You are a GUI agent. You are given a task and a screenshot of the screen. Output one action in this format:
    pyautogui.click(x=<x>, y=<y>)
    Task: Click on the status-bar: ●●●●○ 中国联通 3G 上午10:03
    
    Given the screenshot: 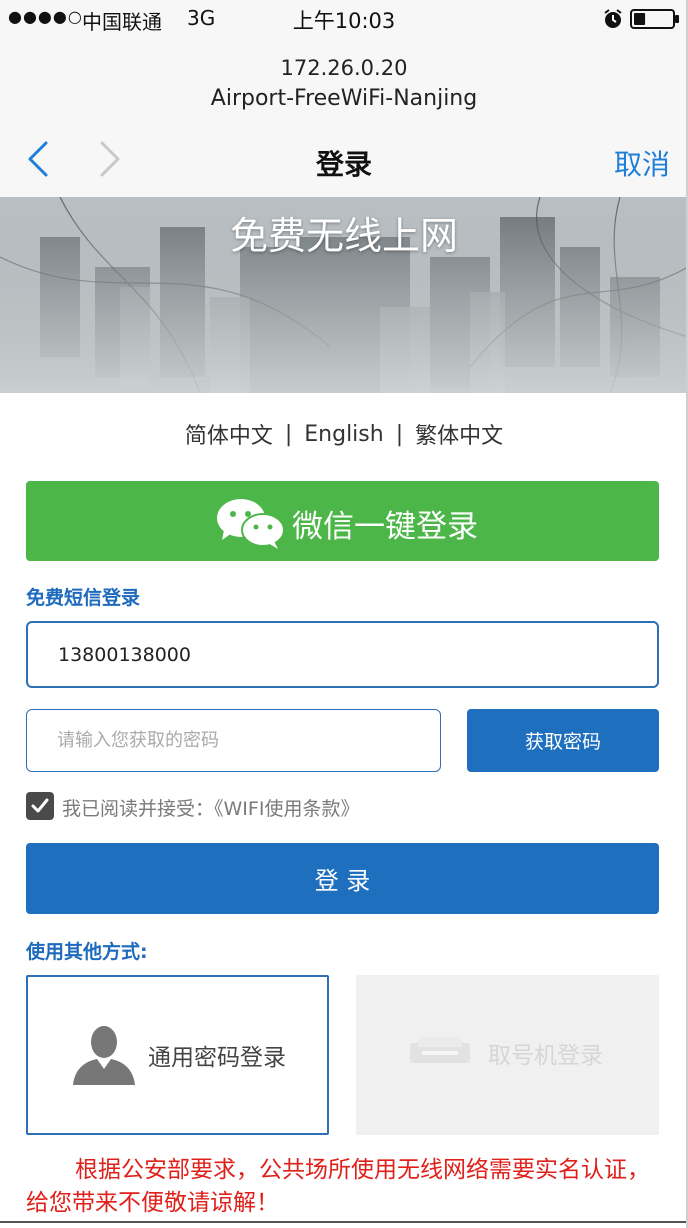 What is the action you would take?
    pyautogui.click(x=344, y=19)
    